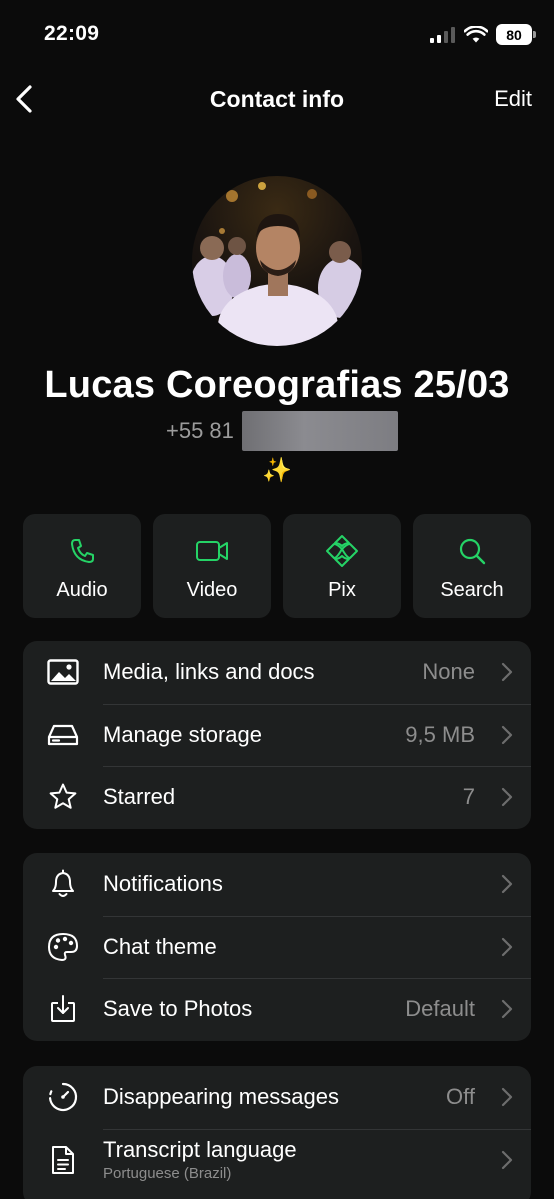 This screenshot has width=554, height=1199. I want to click on chevron-left-icon, so click(24, 99).